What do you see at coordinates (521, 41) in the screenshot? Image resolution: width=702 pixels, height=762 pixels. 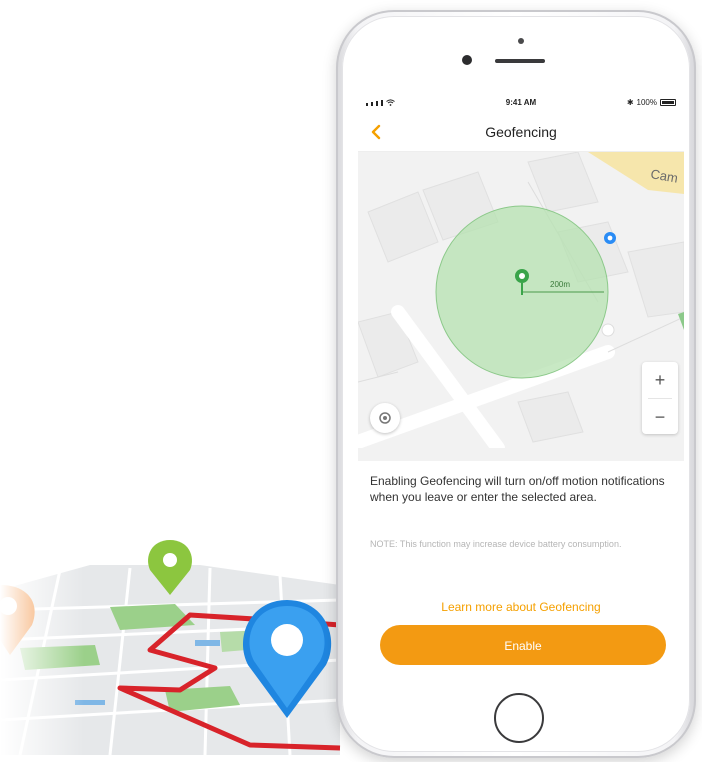 I see `proximity-sensor` at bounding box center [521, 41].